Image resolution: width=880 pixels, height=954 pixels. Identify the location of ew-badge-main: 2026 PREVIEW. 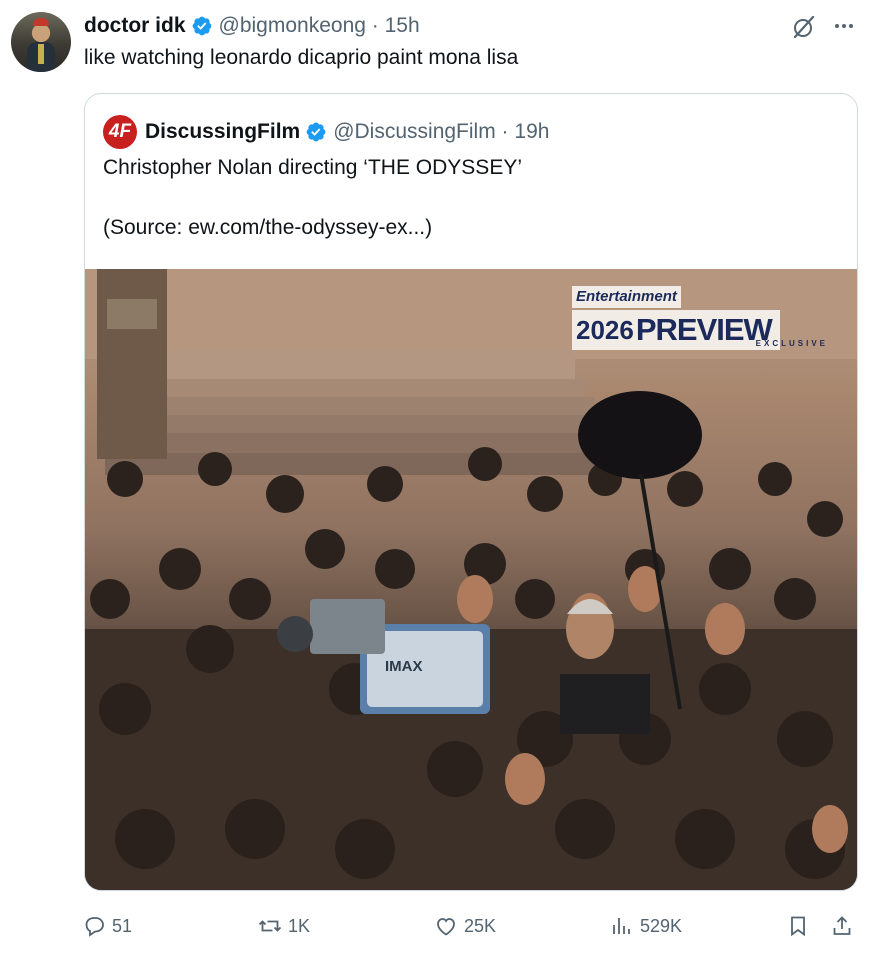
(676, 330).